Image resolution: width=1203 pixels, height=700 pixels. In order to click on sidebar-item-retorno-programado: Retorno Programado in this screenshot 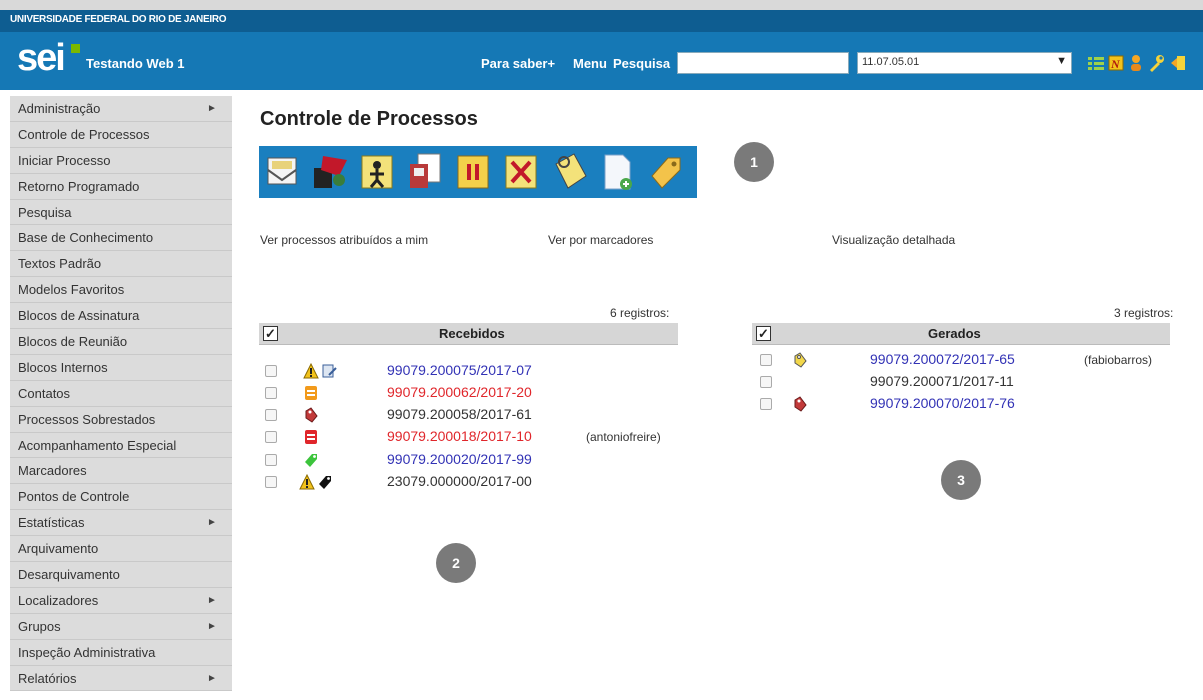, I will do `click(121, 186)`.